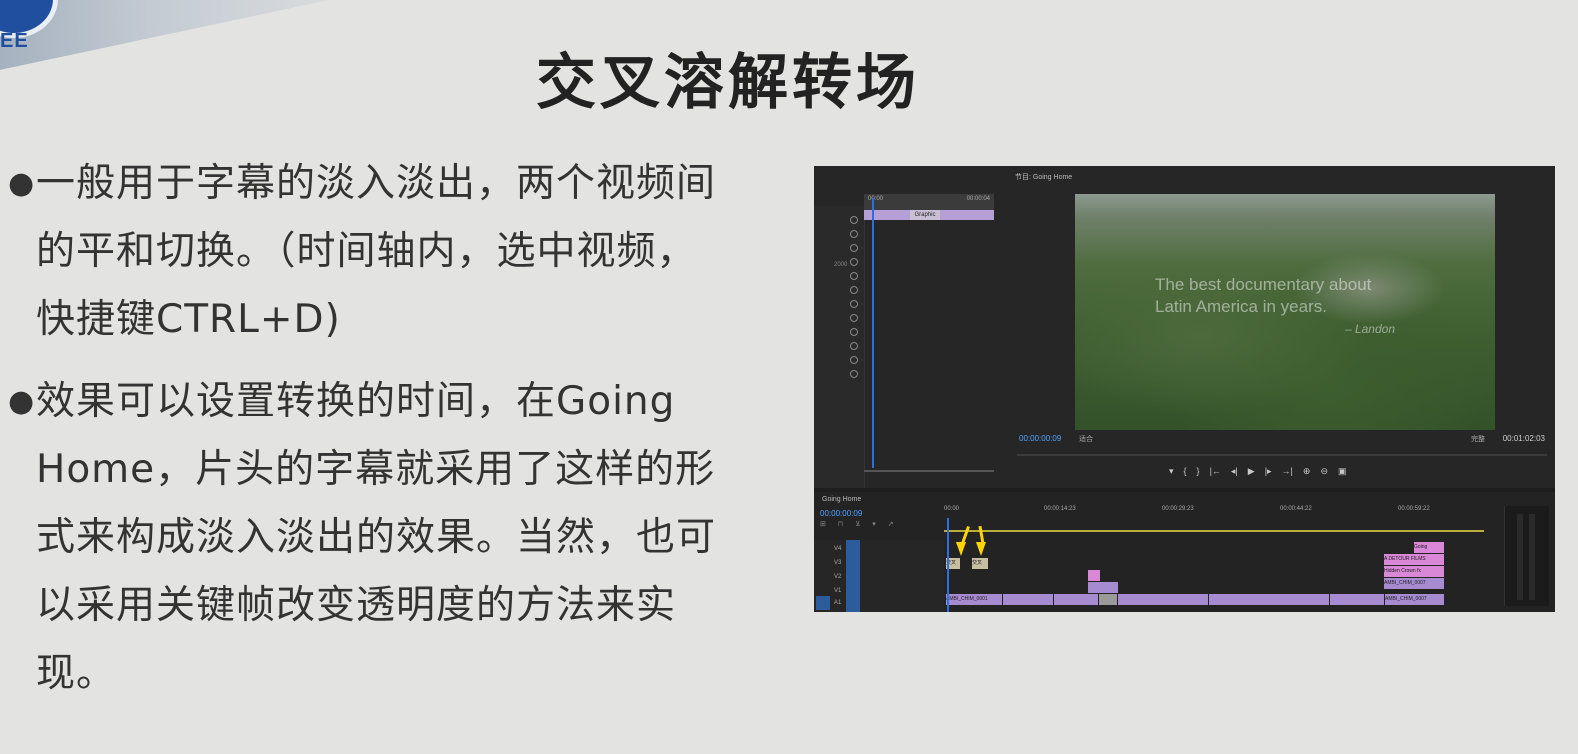  What do you see at coordinates (841, 513) in the screenshot?
I see `timeline-timecode: 00:00:00:09` at bounding box center [841, 513].